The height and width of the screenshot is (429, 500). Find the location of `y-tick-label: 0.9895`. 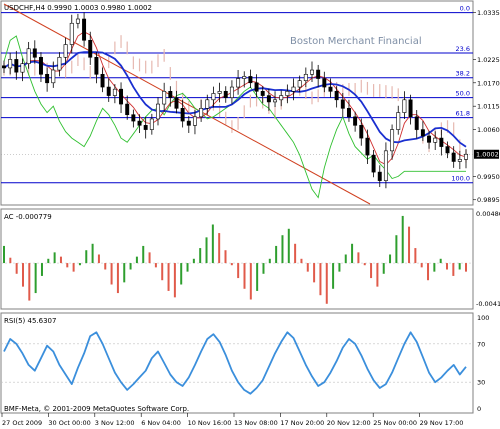

y-tick-label: 0.9895 is located at coordinates (488, 200).